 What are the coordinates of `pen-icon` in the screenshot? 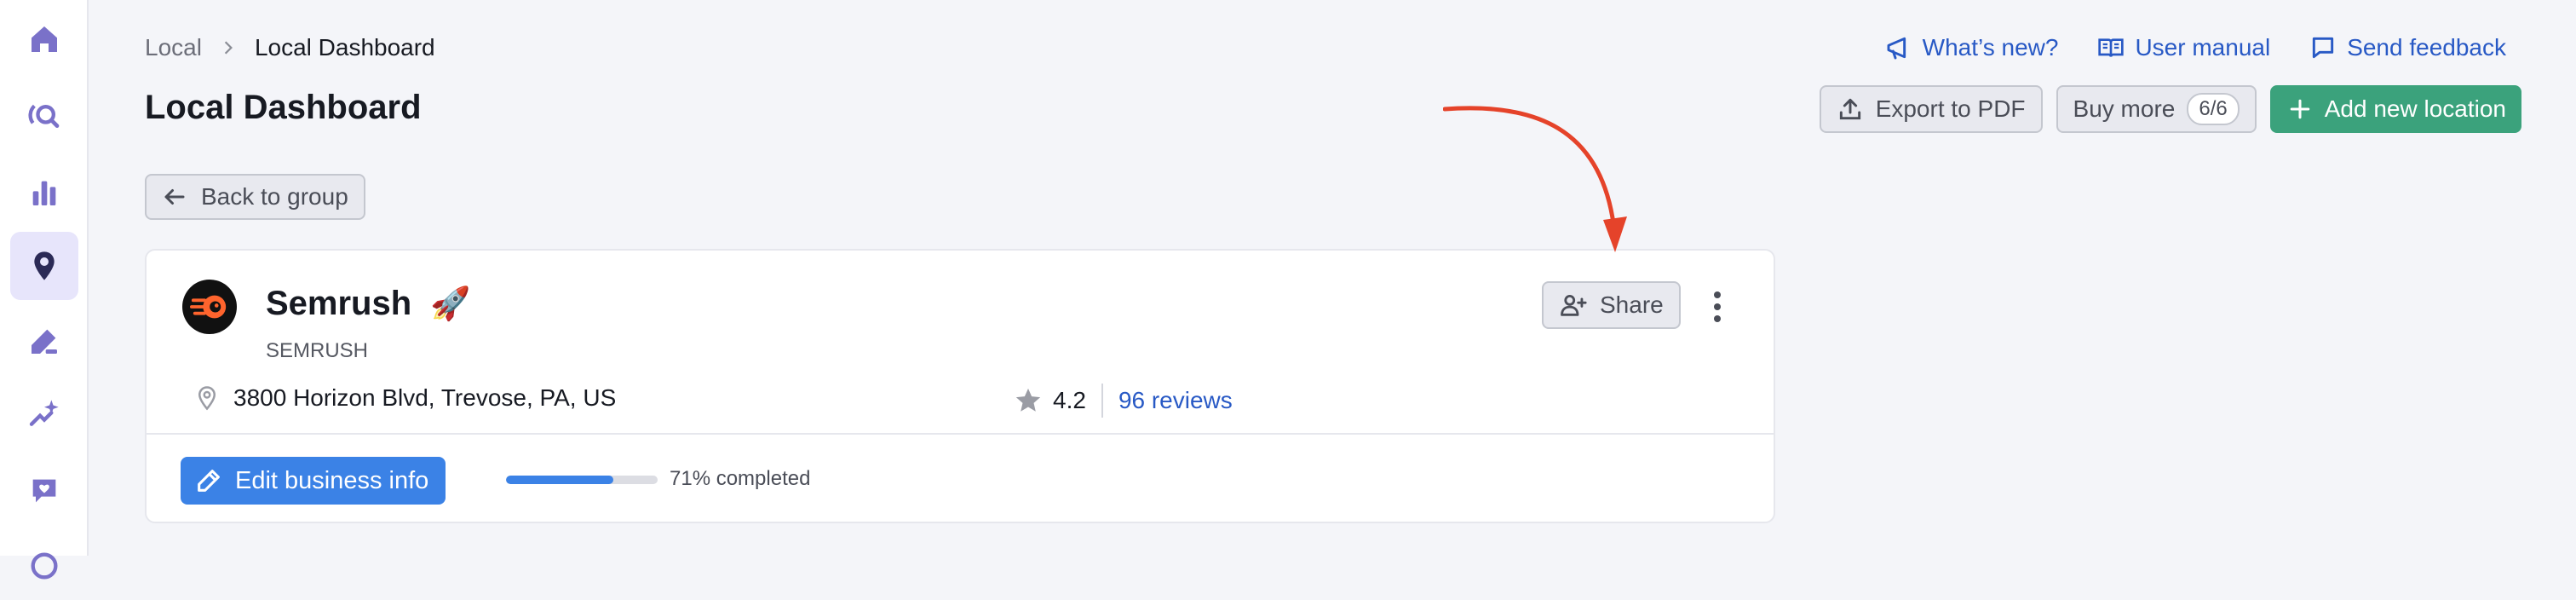 It's located at (44, 341).